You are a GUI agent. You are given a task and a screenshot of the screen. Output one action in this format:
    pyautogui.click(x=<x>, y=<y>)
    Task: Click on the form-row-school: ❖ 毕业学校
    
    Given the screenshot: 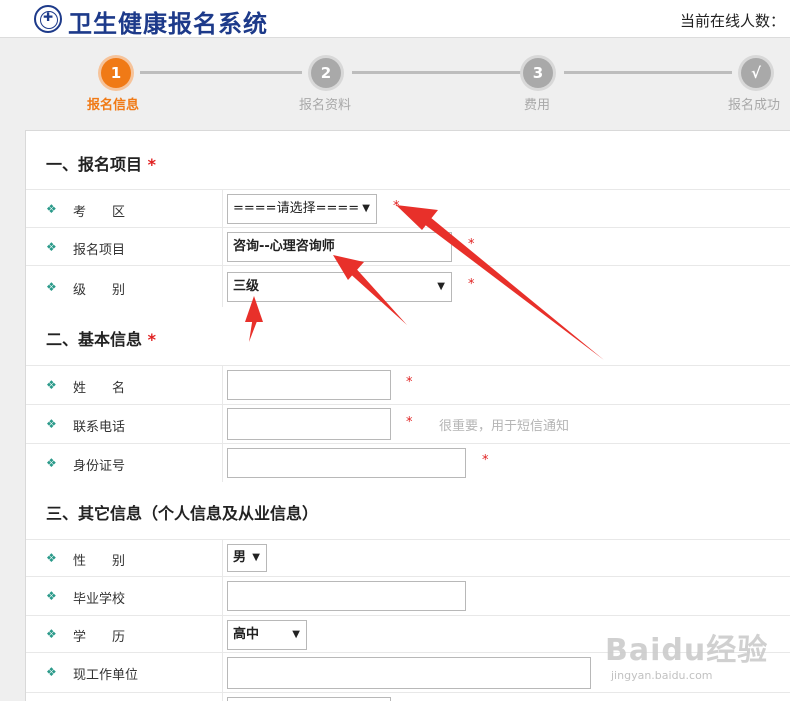 What is the action you would take?
    pyautogui.click(x=408, y=595)
    